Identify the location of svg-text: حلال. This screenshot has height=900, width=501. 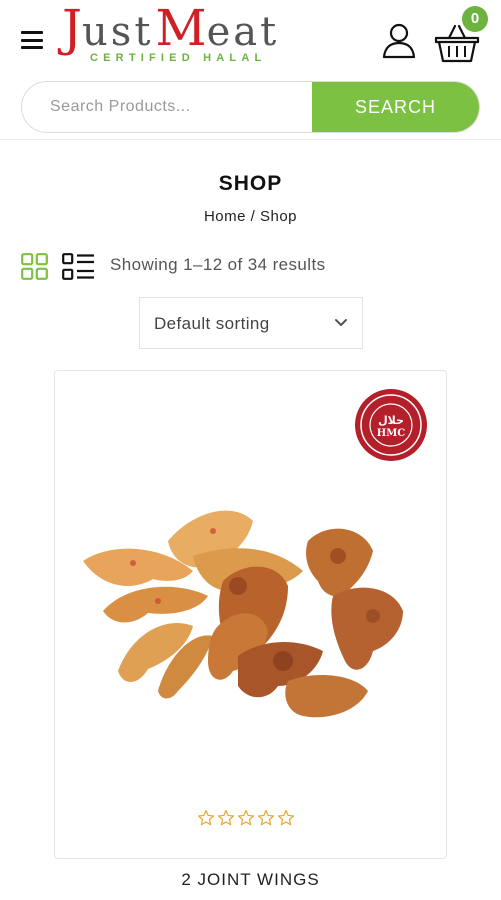
(391, 420).